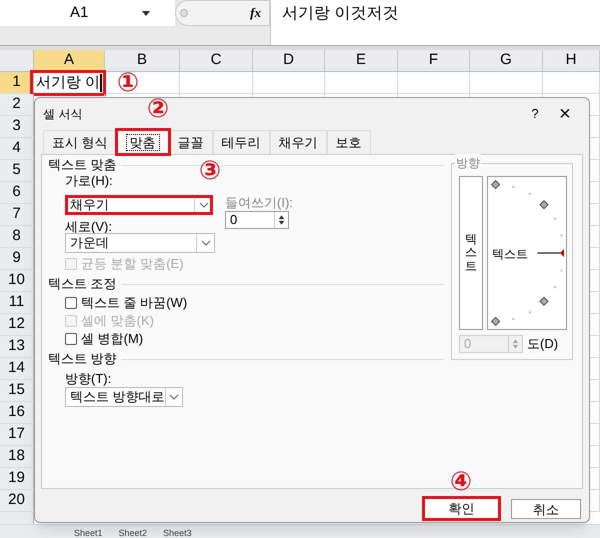  Describe the element at coordinates (184, 13) in the screenshot. I see `grip-icon` at that location.